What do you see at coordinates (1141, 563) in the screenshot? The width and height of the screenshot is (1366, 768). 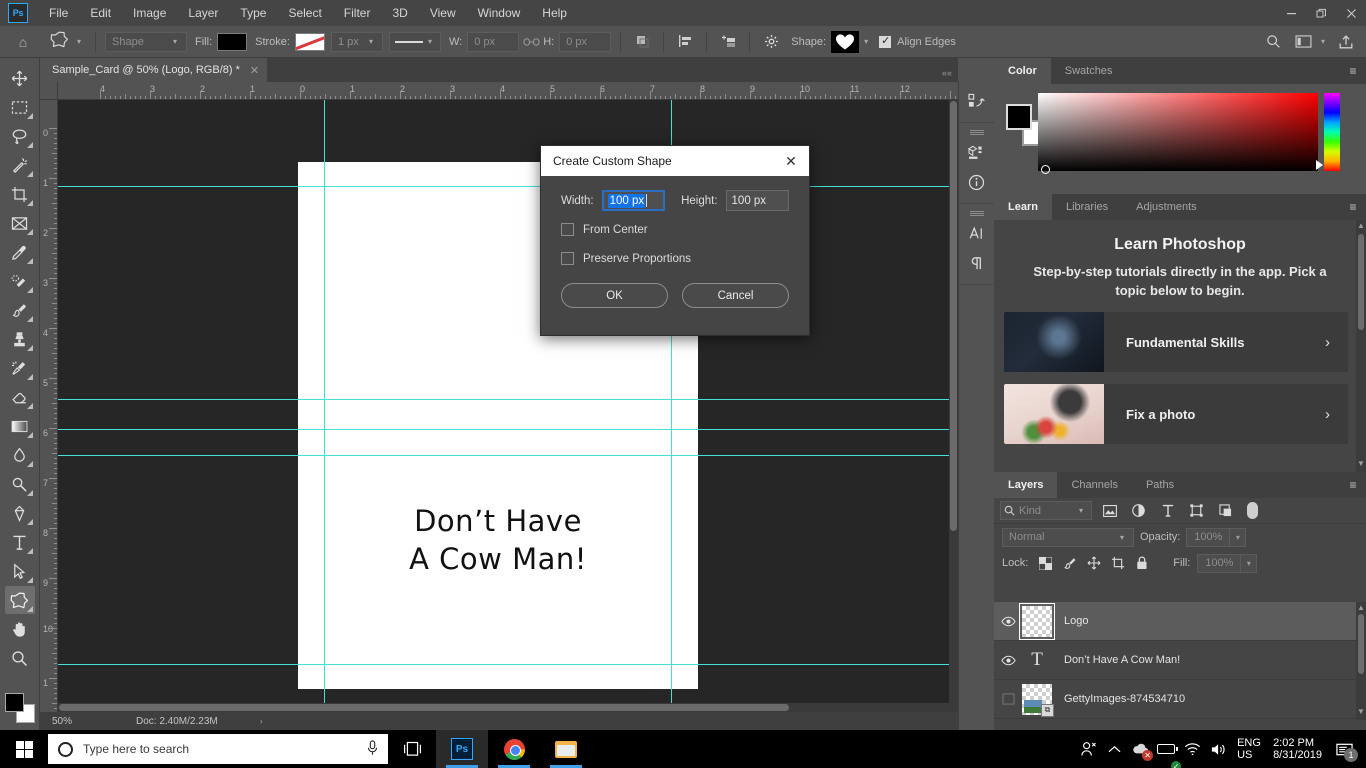 I see `lock-all-icon` at bounding box center [1141, 563].